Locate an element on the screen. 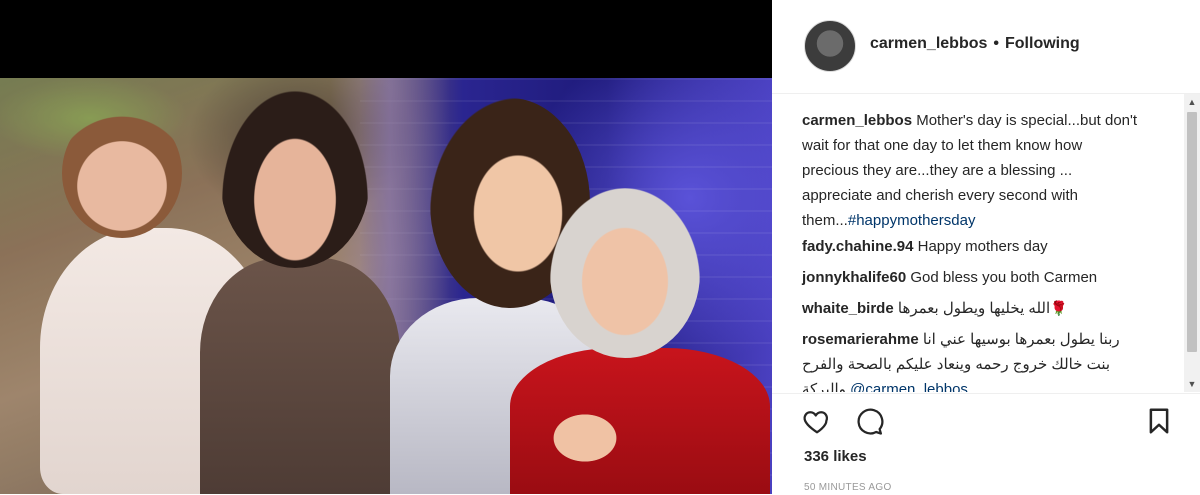  mother-figure is located at coordinates (300, 376).